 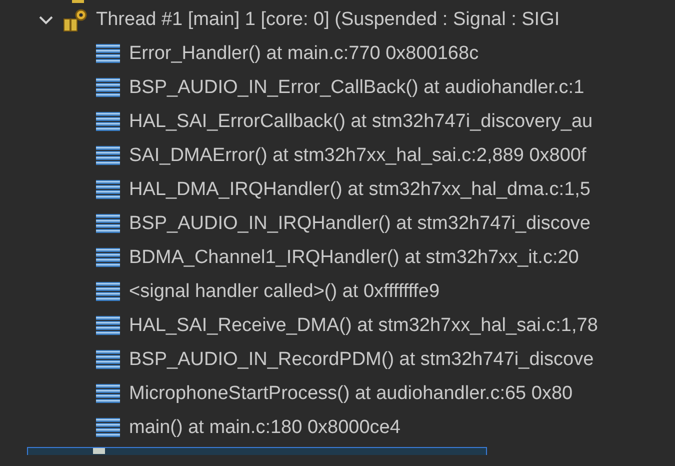 I want to click on stack-frame-label: BSP_AUDIO_IN_Error_CallBack() at audiohandler.c:1, so click(x=356, y=88).